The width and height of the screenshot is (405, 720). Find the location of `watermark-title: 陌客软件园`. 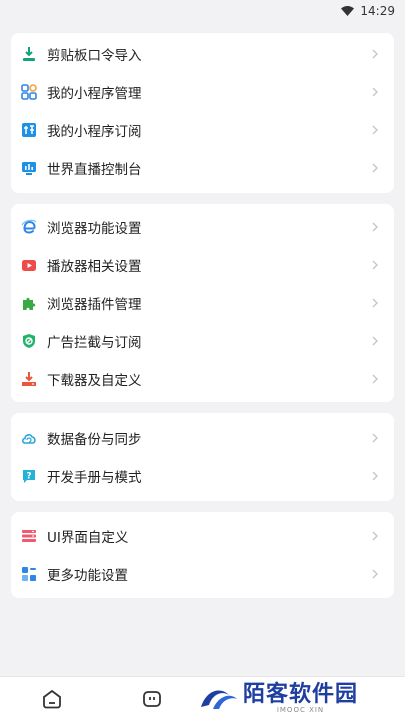

watermark-title: 陌客软件园 is located at coordinates (301, 693).